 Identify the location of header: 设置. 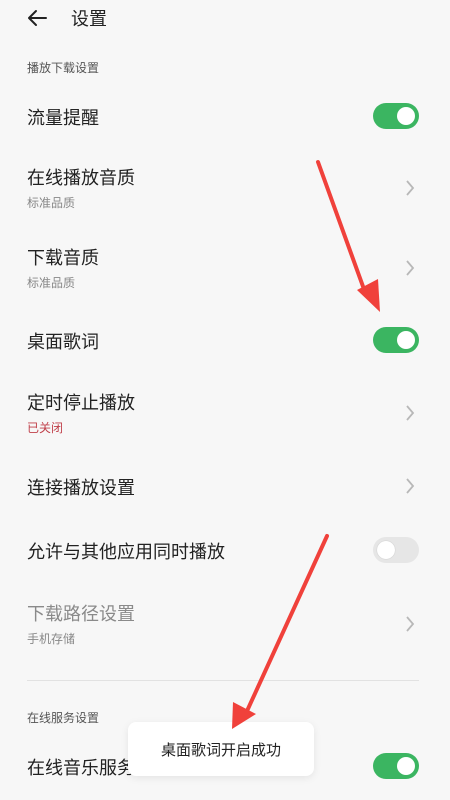
(225, 18).